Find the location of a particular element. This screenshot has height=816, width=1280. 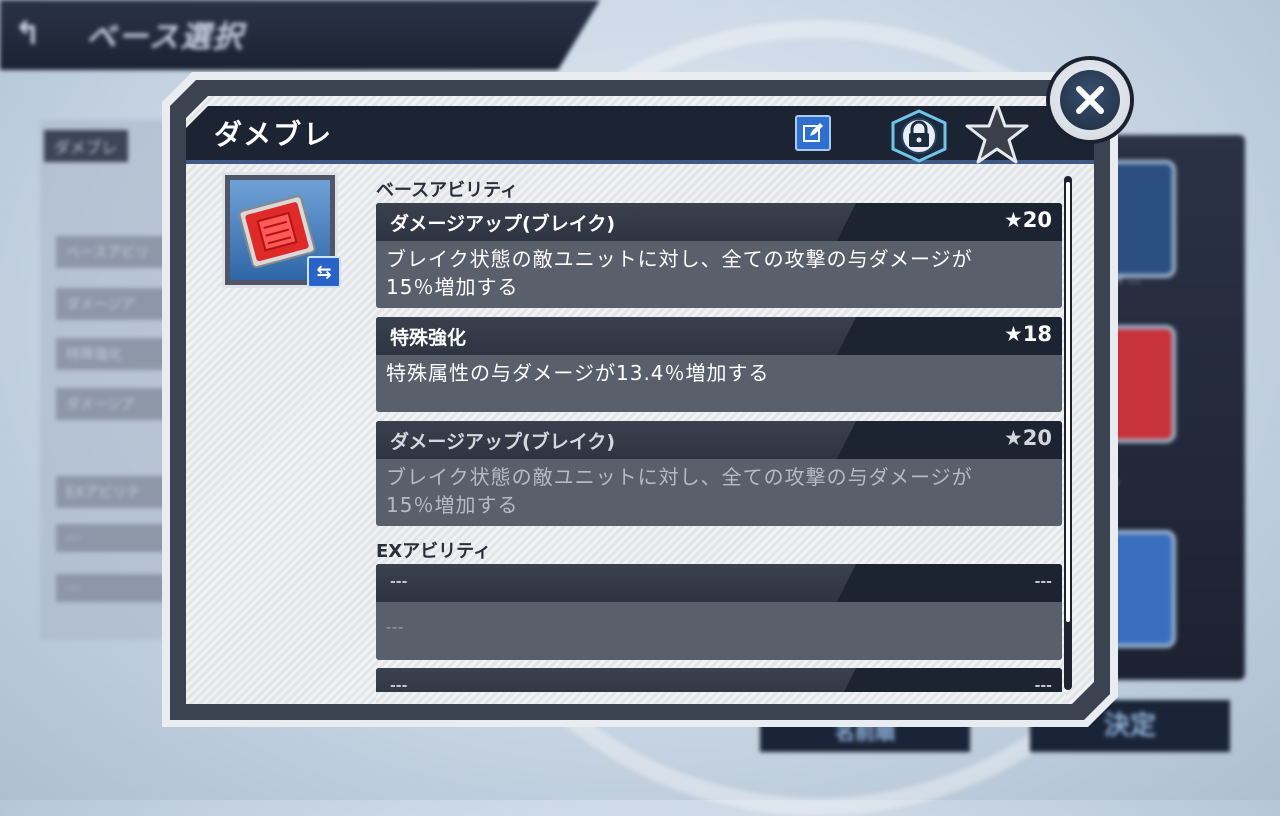

ability-name: 特殊強化 is located at coordinates (428, 338).